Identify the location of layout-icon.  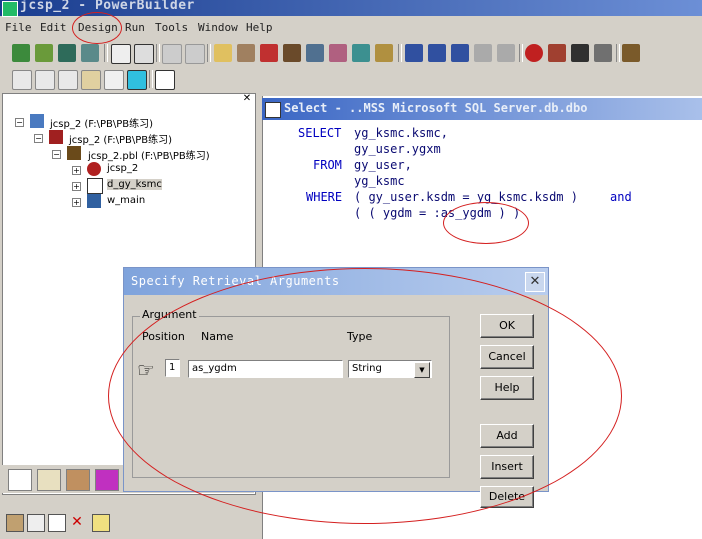
(144, 54).